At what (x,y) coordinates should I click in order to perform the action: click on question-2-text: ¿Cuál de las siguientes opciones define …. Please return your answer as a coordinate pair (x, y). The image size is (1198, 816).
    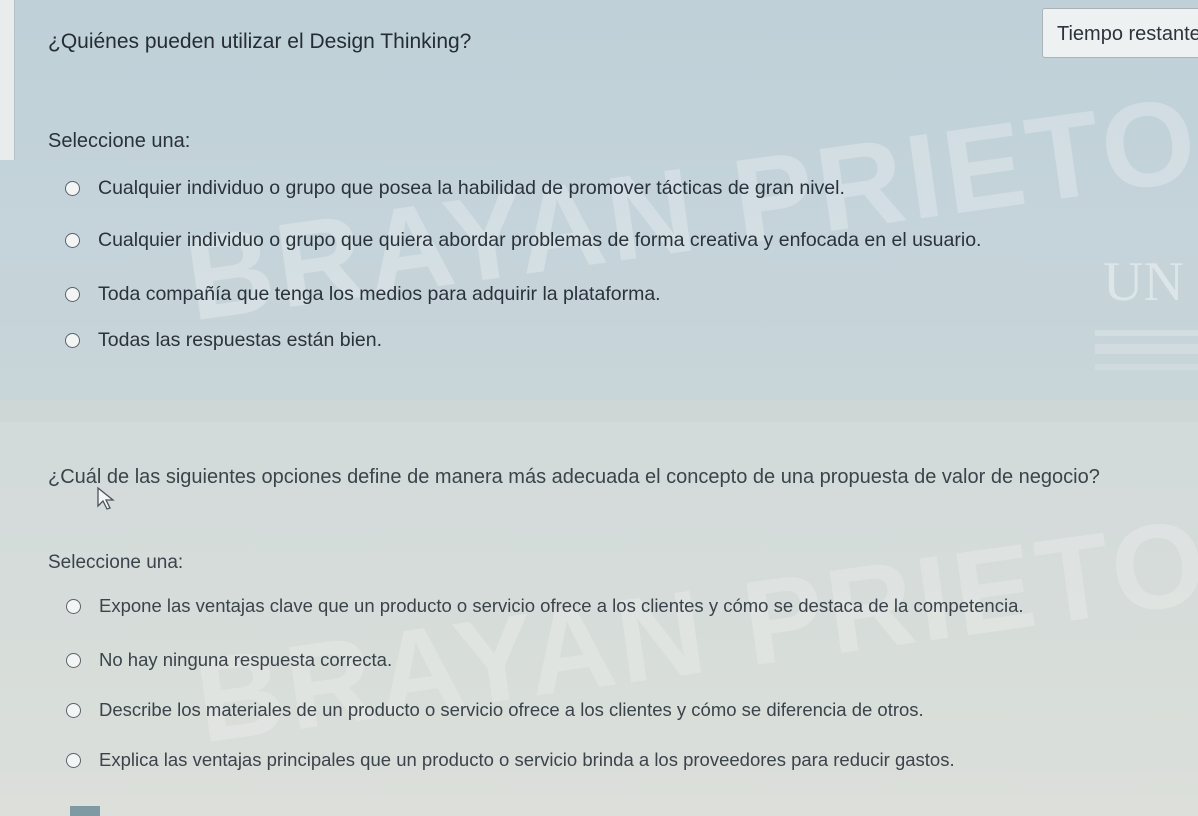
    Looking at the image, I should click on (574, 477).